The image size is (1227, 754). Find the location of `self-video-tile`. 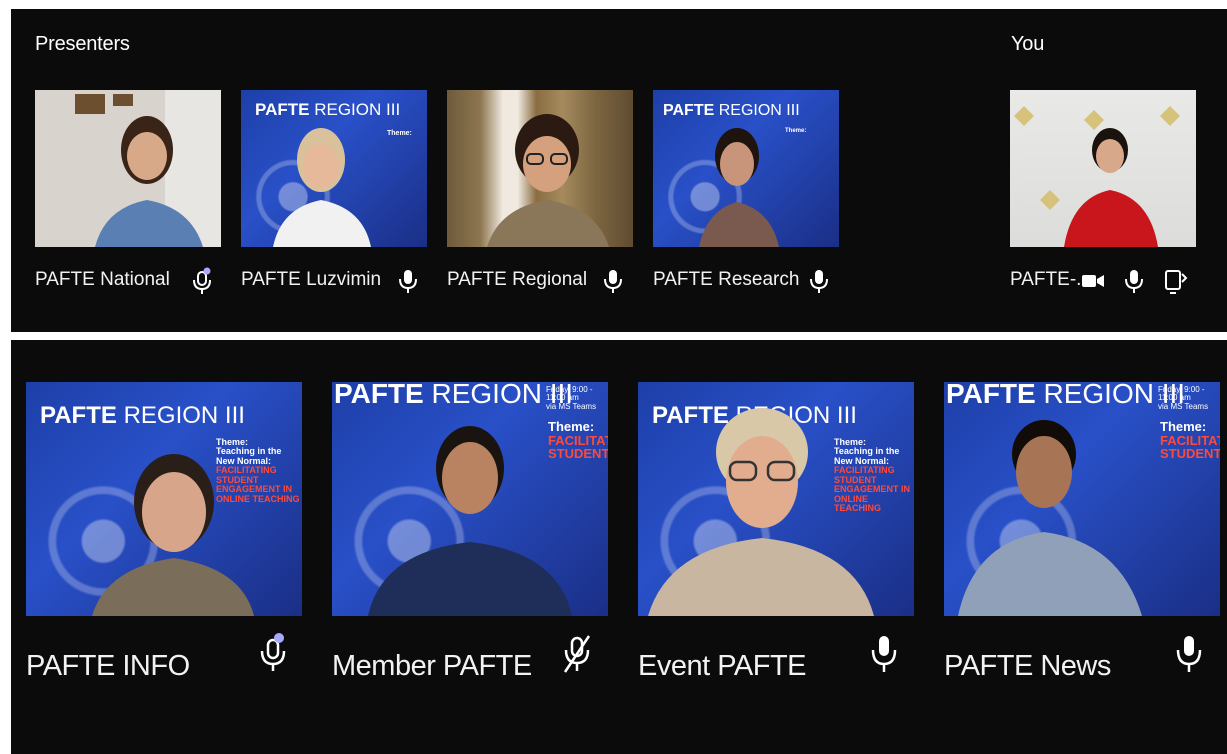

self-video-tile is located at coordinates (1103, 168).